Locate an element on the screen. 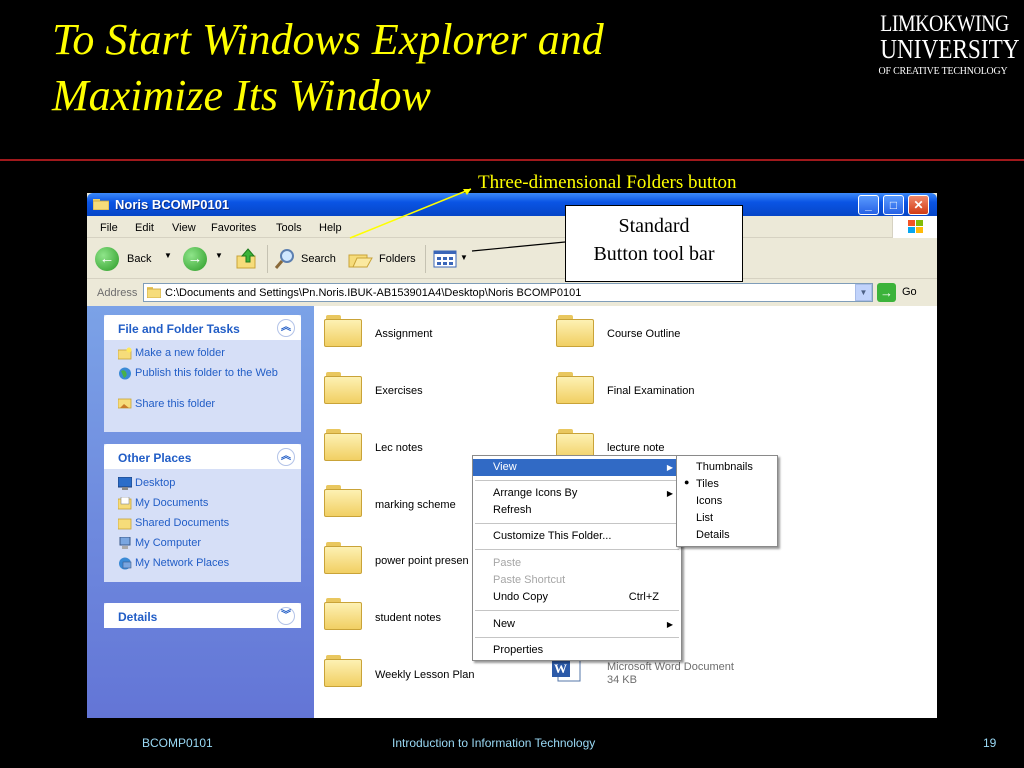 The image size is (1024, 768). view-details: Details is located at coordinates (713, 535).